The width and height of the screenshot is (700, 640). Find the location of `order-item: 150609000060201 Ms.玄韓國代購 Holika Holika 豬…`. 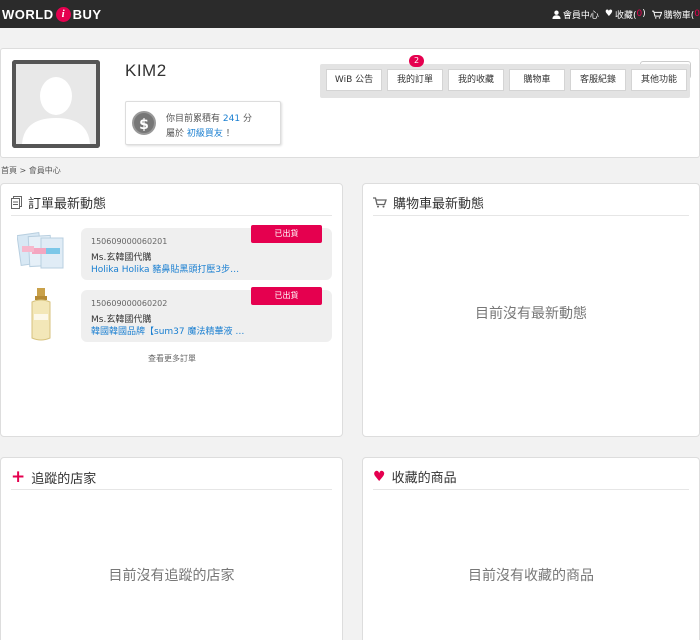

order-item: 150609000060201 Ms.玄韓國代購 Holika Holika 豬… is located at coordinates (206, 252).